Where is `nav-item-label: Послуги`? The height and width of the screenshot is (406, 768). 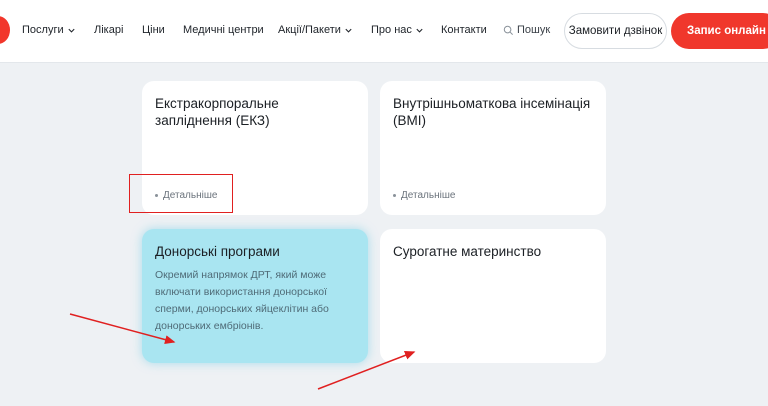
nav-item-label: Послуги is located at coordinates (43, 30).